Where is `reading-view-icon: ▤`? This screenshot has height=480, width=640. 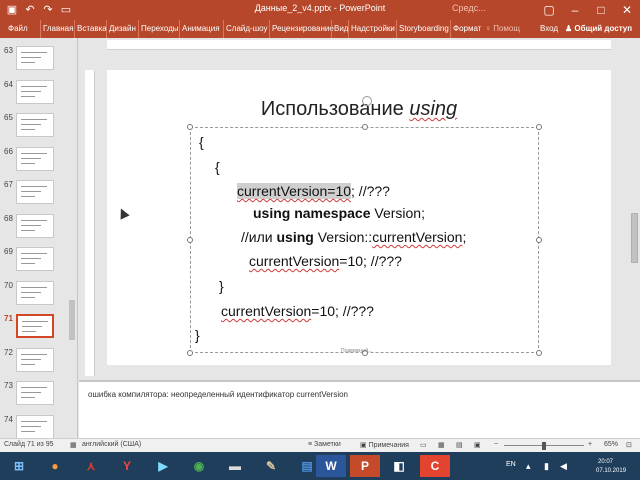
reading-view-icon: ▤ is located at coordinates (459, 445).